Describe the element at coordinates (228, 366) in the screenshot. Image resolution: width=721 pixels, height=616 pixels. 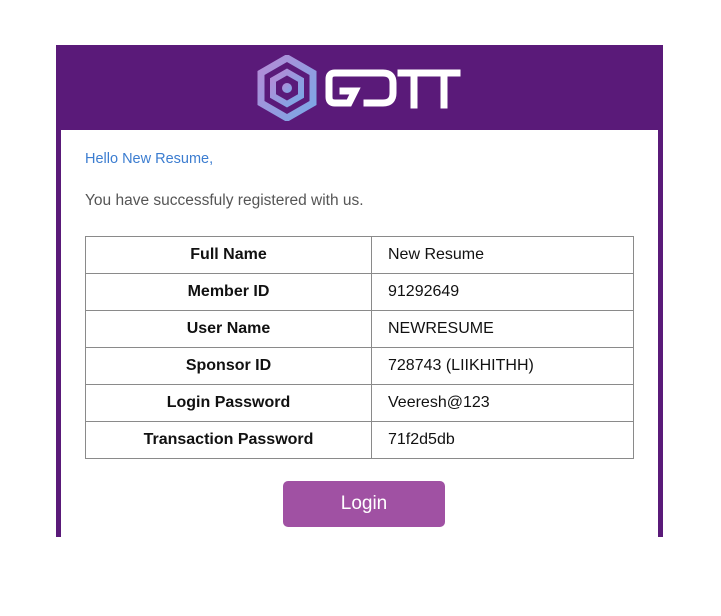
I see `detail-label: Sponsor ID` at that location.